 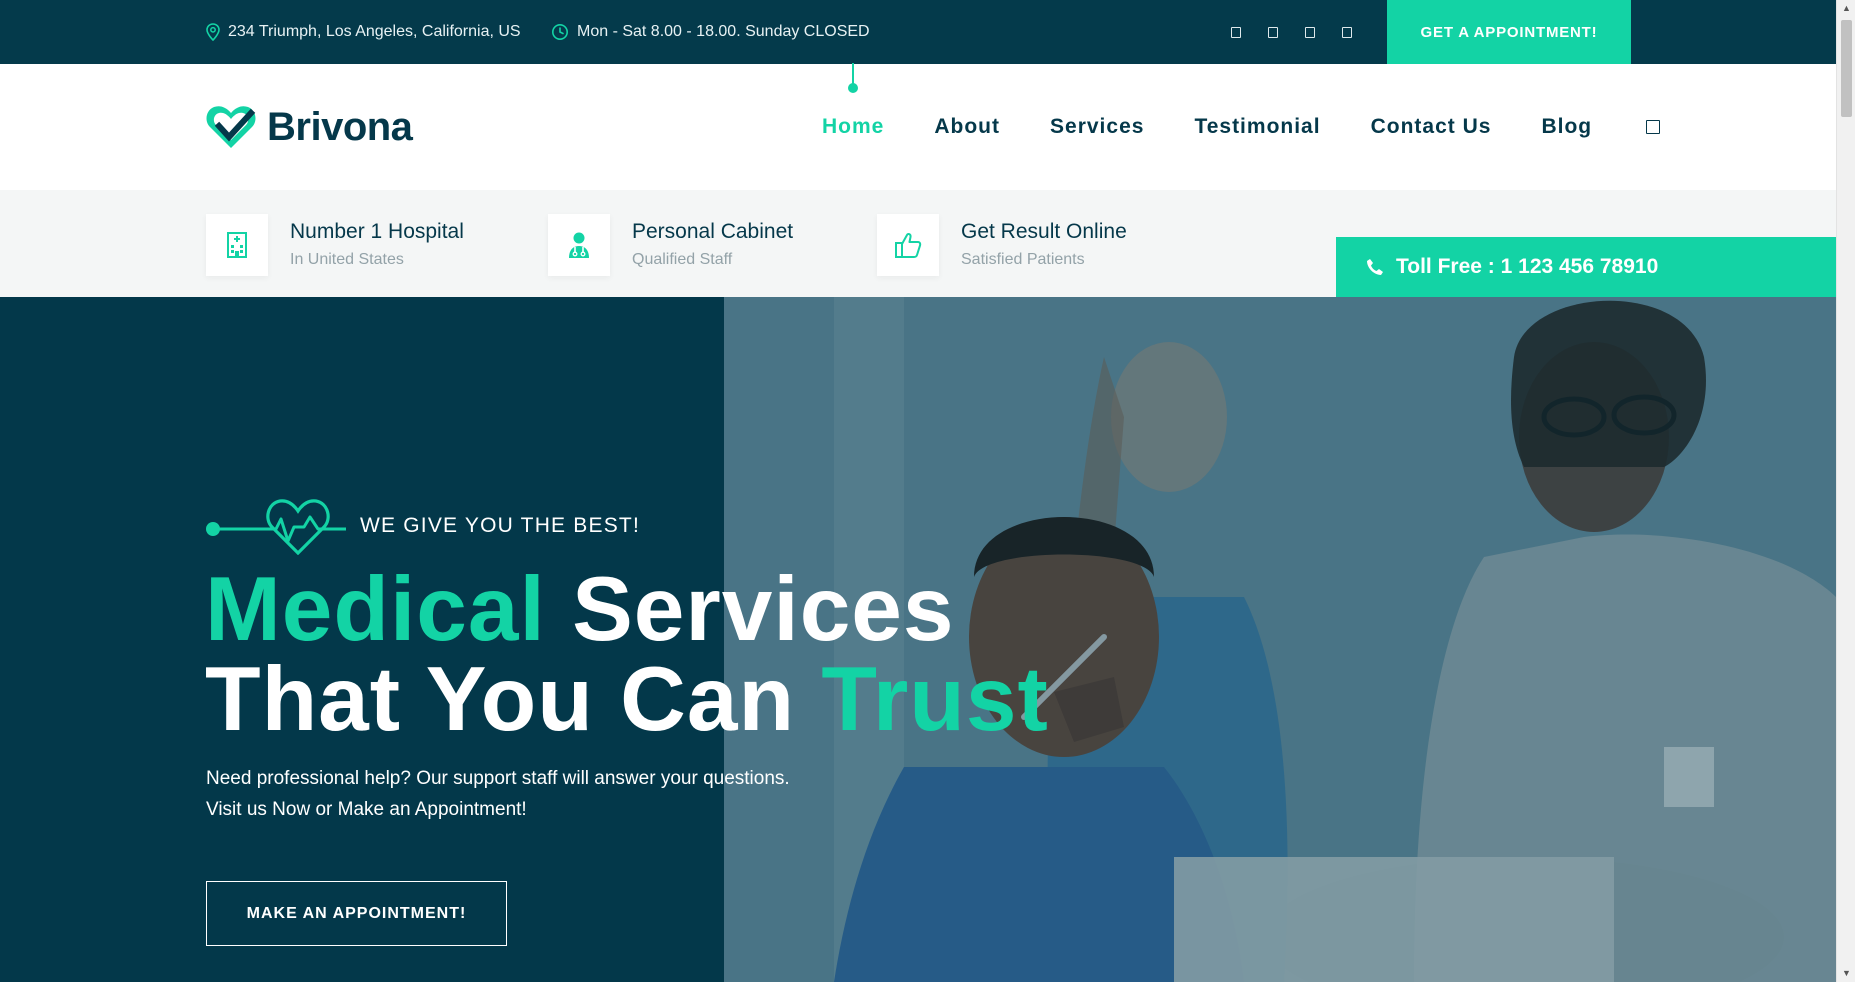 I want to click on logo: Brivona, so click(x=309, y=127).